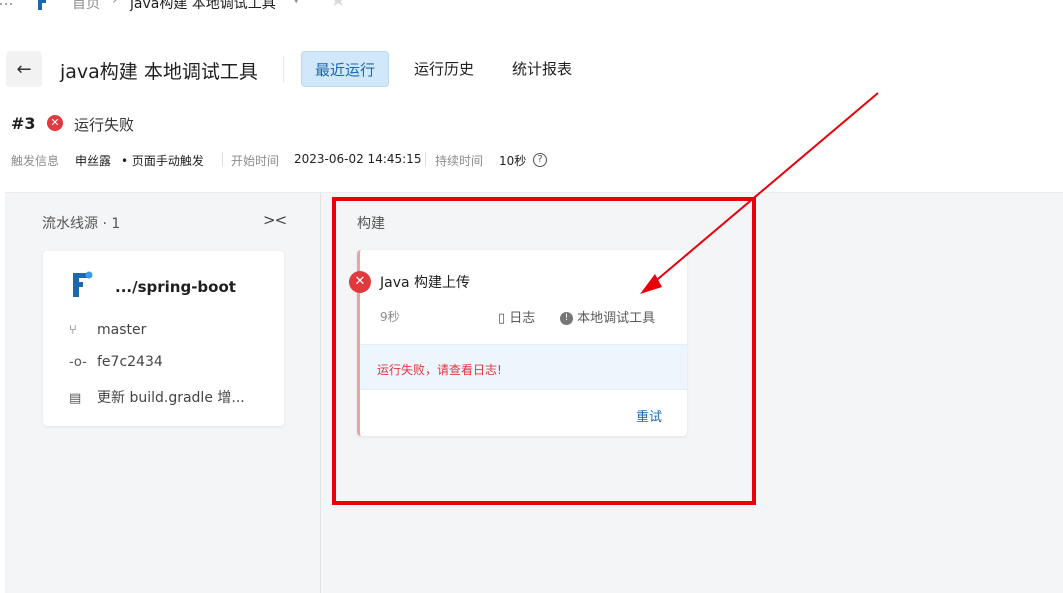 Image resolution: width=1063 pixels, height=593 pixels. I want to click on start-time-value: 2023-06-02 14:45:15, so click(358, 159).